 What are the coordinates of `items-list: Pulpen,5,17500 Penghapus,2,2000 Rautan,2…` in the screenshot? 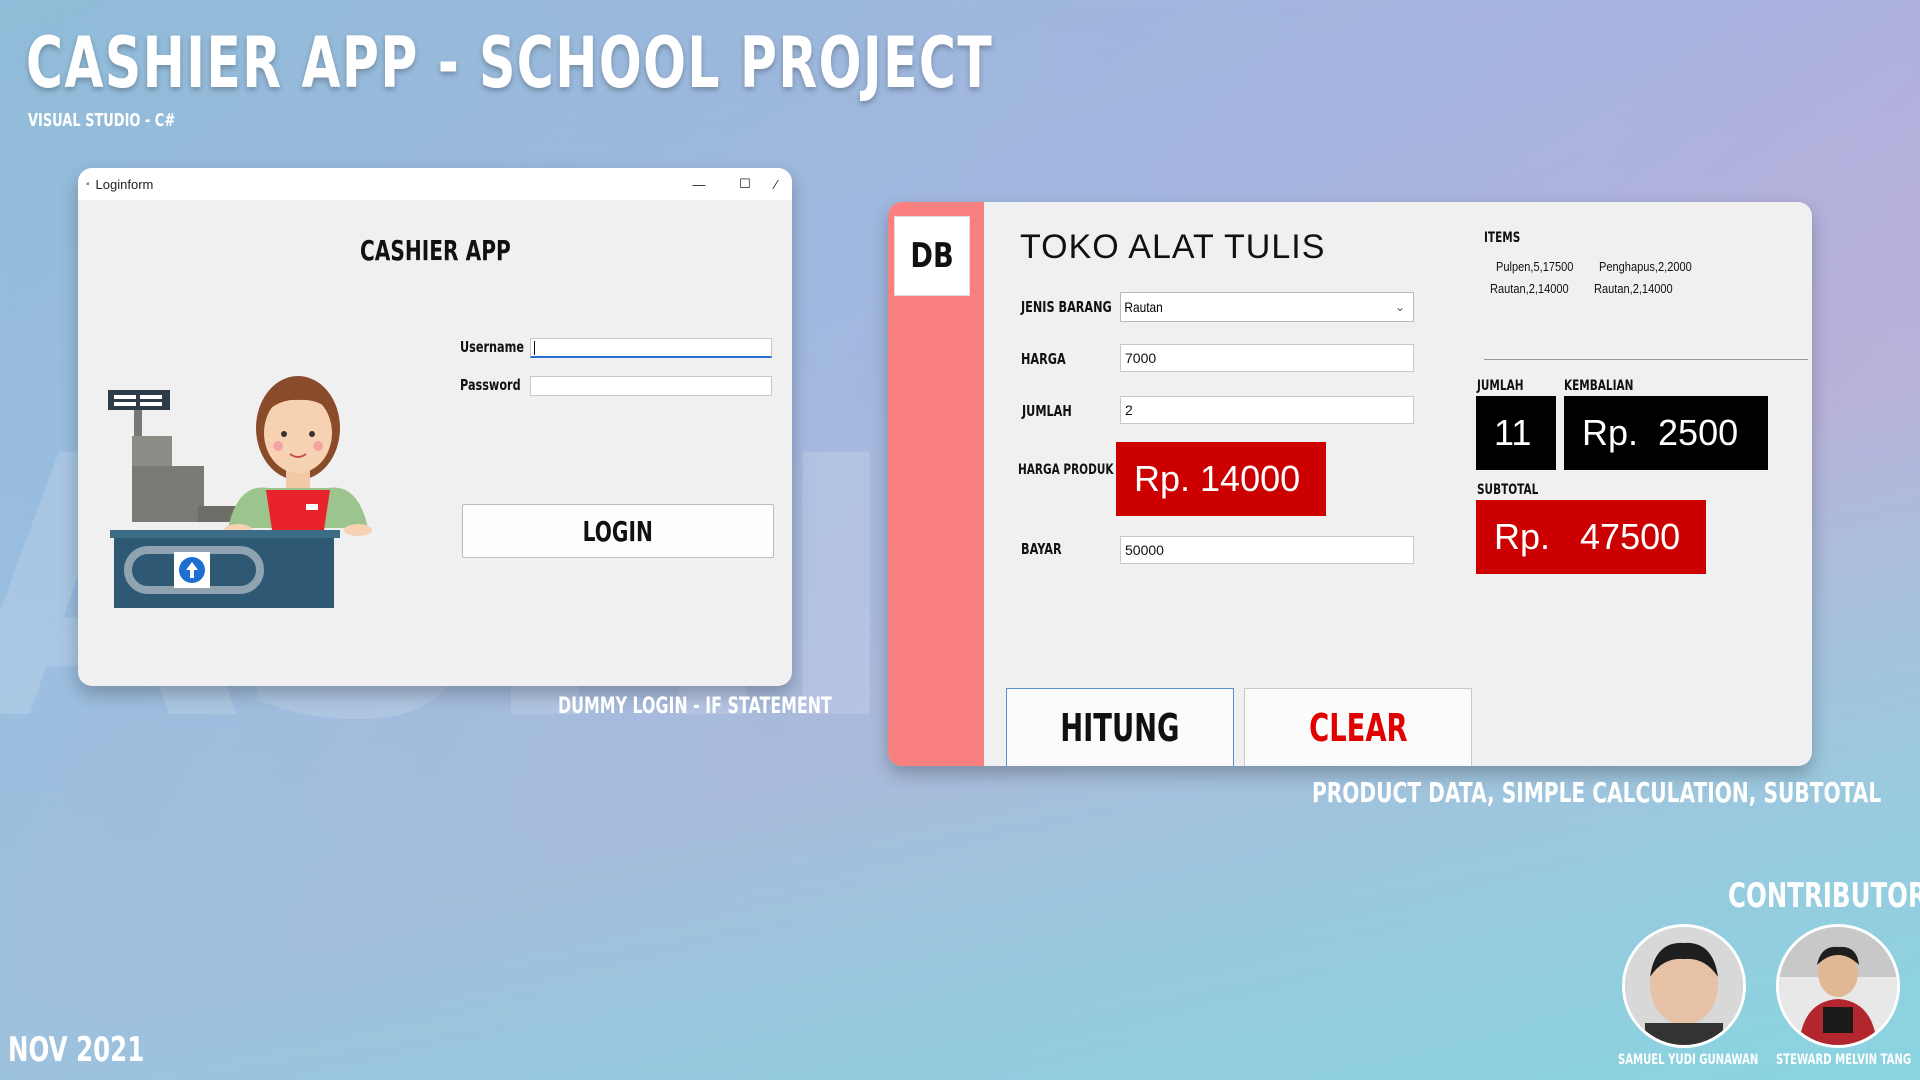 It's located at (1646, 305).